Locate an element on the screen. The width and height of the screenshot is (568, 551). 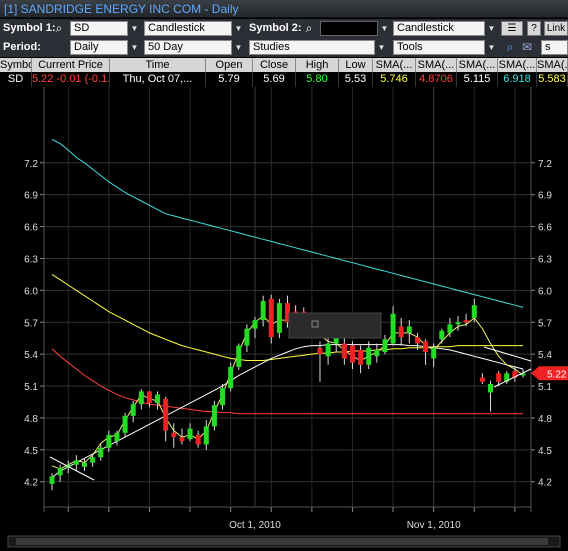
quote-header-cell: Low is located at coordinates (356, 65).